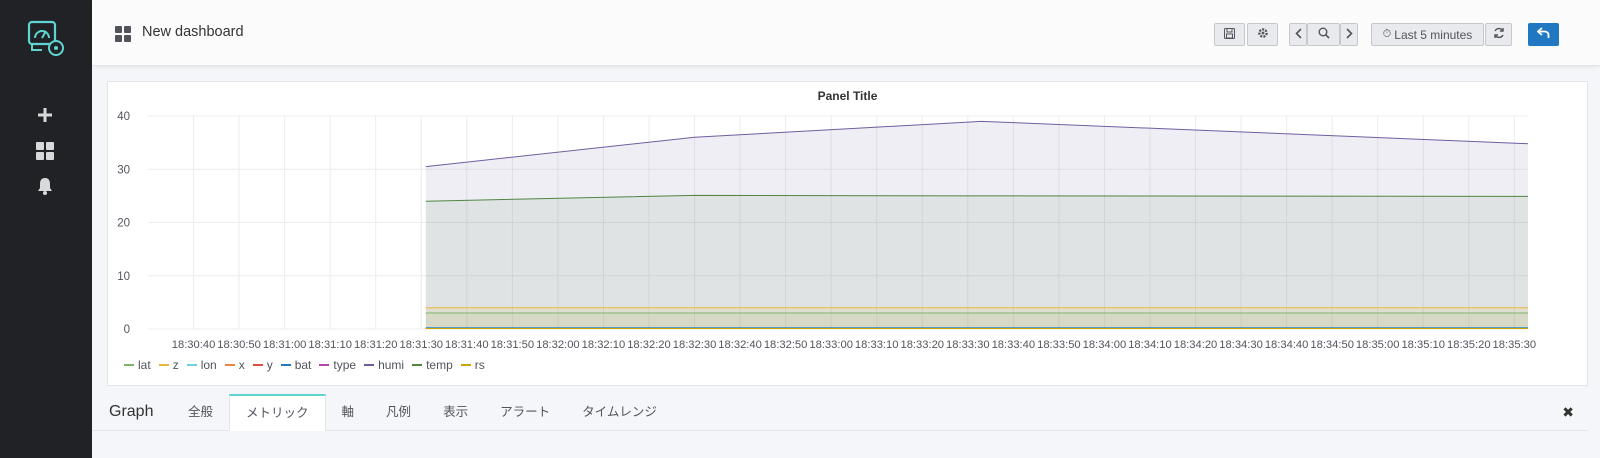 The height and width of the screenshot is (458, 1600). What do you see at coordinates (262, 365) in the screenshot?
I see `legend-item-y: y` at bounding box center [262, 365].